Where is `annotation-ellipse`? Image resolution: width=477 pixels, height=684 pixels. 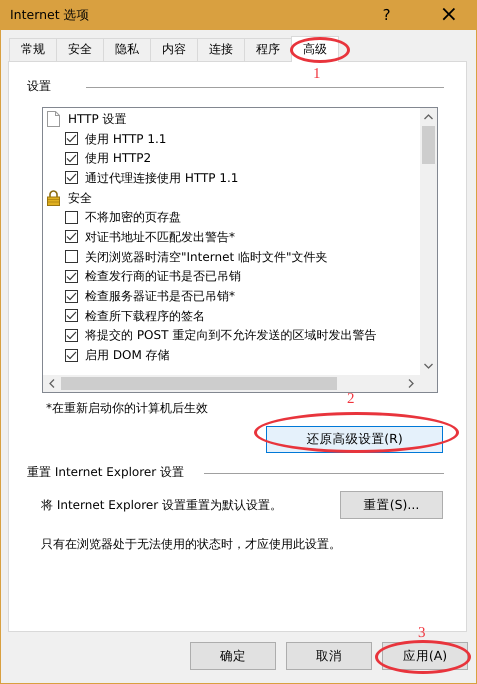 annotation-ellipse is located at coordinates (320, 50).